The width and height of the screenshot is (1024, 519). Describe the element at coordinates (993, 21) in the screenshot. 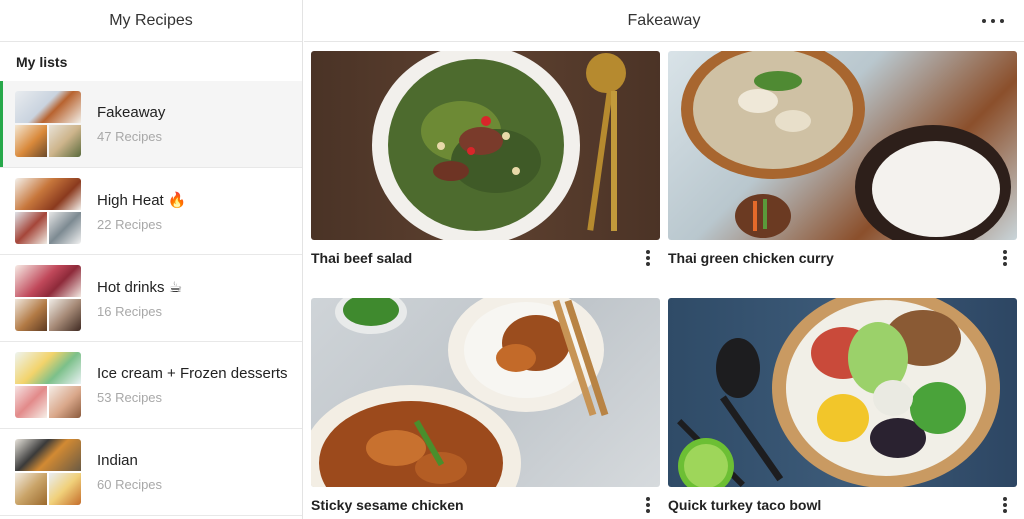

I see `more-options-icon` at that location.